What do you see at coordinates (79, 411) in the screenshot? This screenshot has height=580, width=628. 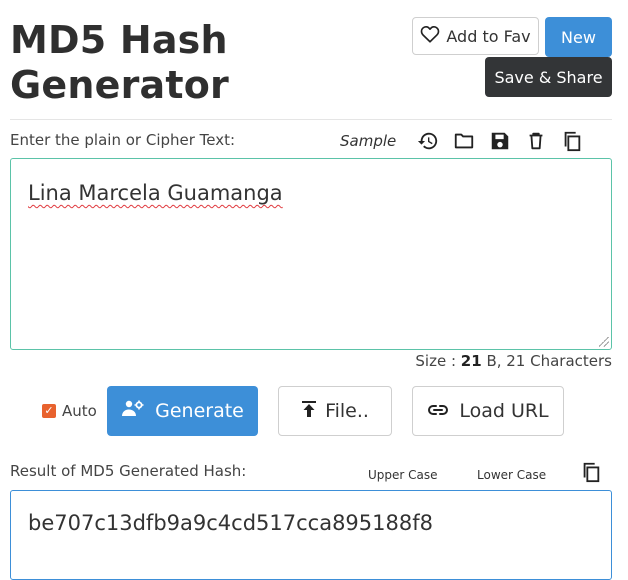 I see `auto-label: Auto` at bounding box center [79, 411].